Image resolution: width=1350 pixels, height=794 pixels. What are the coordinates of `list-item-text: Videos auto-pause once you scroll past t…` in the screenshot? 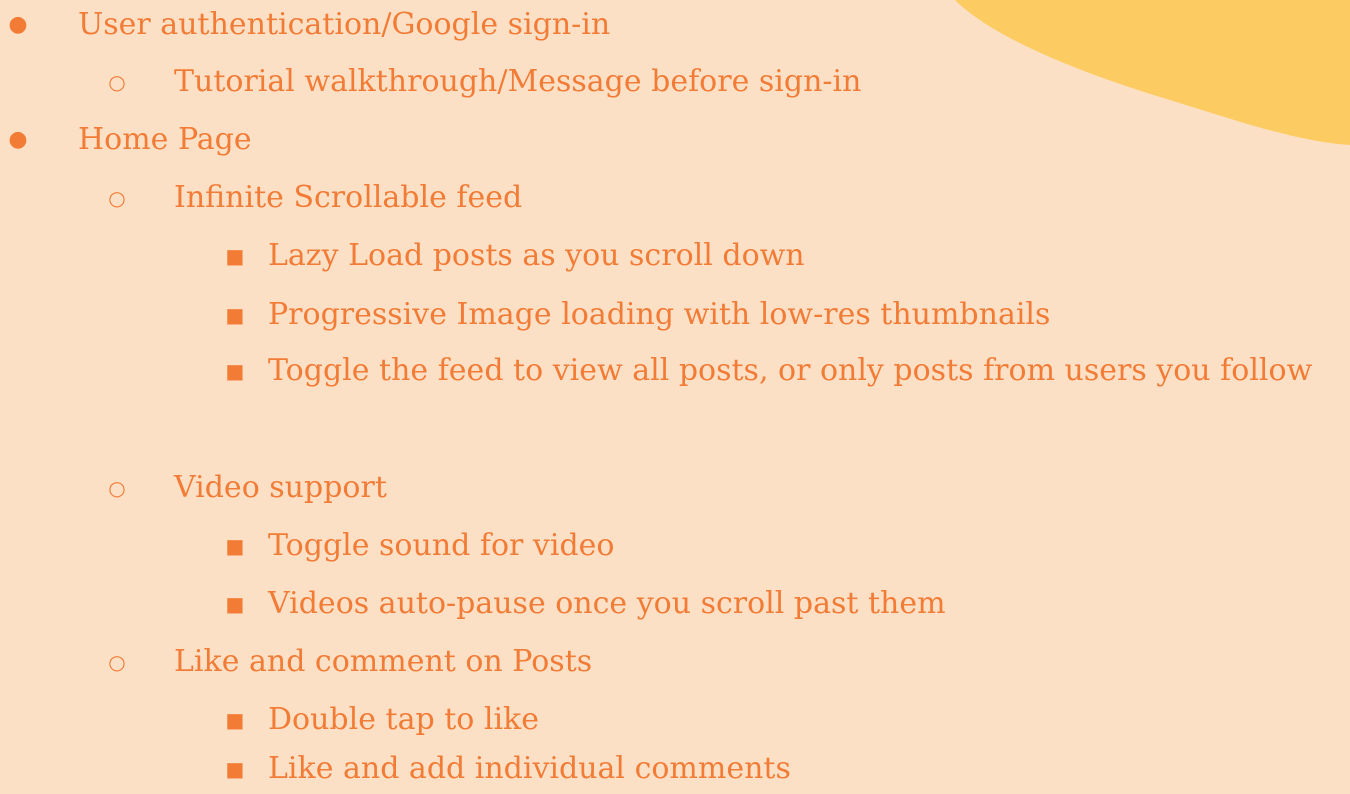 It's located at (607, 603).